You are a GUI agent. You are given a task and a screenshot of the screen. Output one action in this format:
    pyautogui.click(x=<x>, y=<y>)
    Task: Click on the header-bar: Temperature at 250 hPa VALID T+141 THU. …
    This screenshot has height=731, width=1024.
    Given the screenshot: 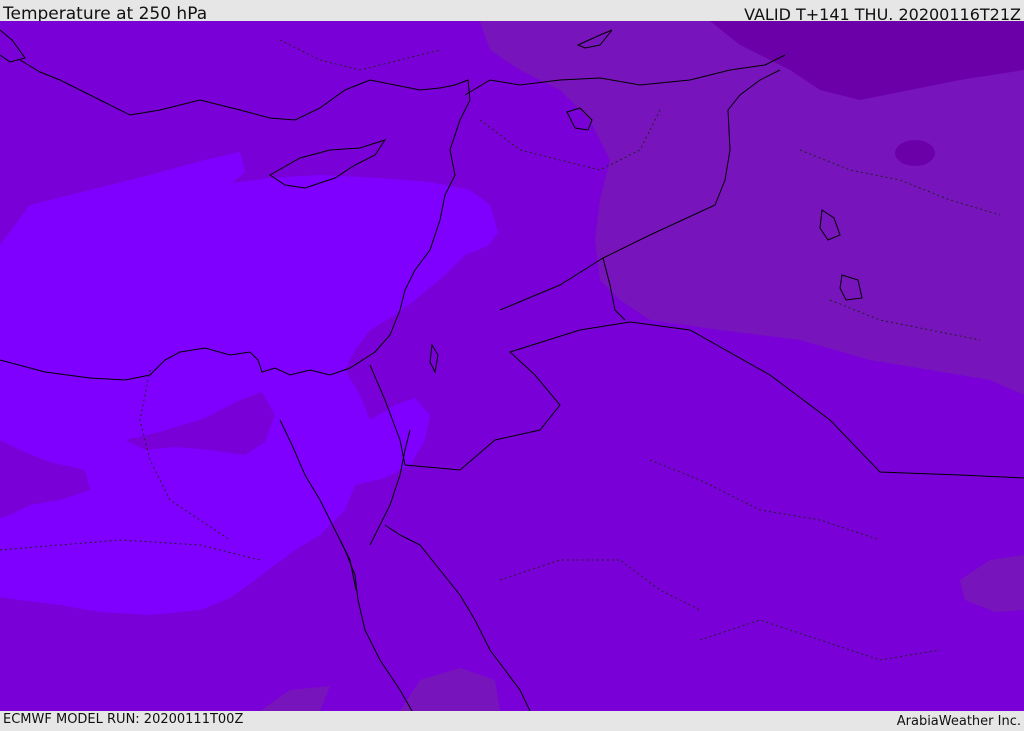 What is the action you would take?
    pyautogui.click(x=512, y=12)
    